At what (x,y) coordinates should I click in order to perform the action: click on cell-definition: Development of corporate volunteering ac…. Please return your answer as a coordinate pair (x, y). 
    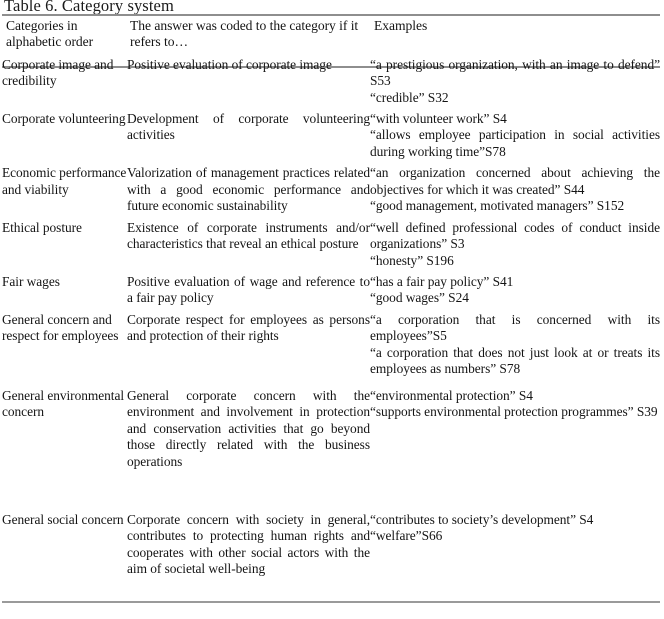
    Looking at the image, I should click on (248, 126).